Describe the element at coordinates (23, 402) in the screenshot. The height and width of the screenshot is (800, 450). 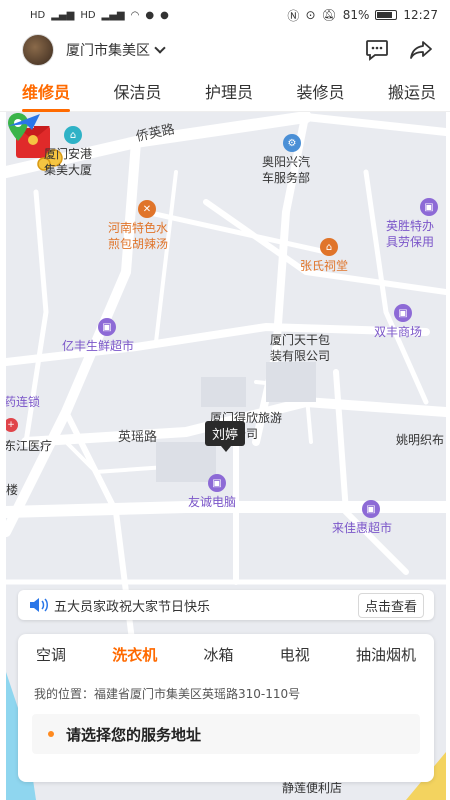
I see `poi-pharmacy-chain: 药连锁` at that location.